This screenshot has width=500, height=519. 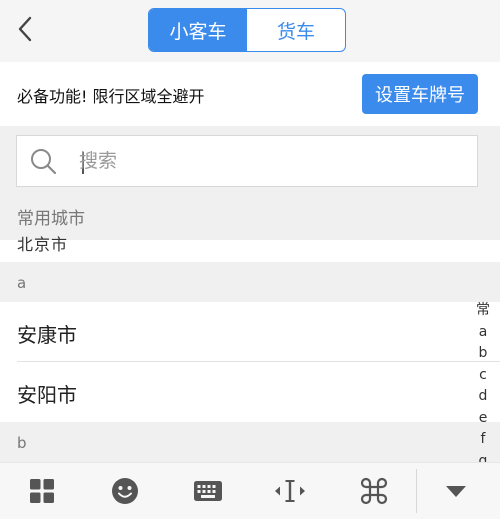 What do you see at coordinates (43, 244) in the screenshot?
I see `common-cities-cut-text: 北京市` at bounding box center [43, 244].